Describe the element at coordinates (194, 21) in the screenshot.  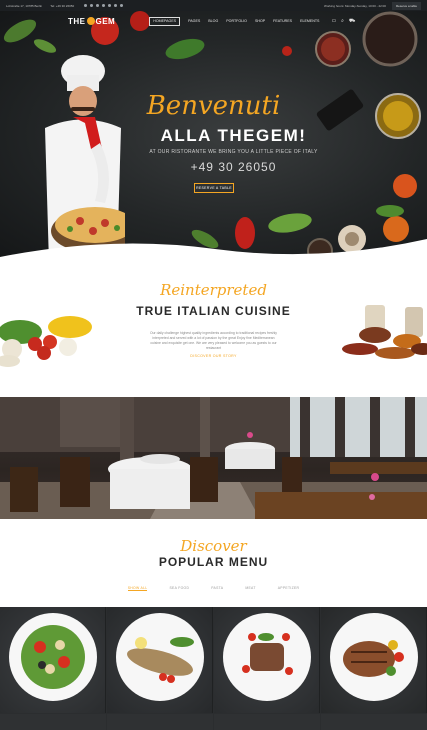
I see `nav-item-pages: PAGES` at that location.